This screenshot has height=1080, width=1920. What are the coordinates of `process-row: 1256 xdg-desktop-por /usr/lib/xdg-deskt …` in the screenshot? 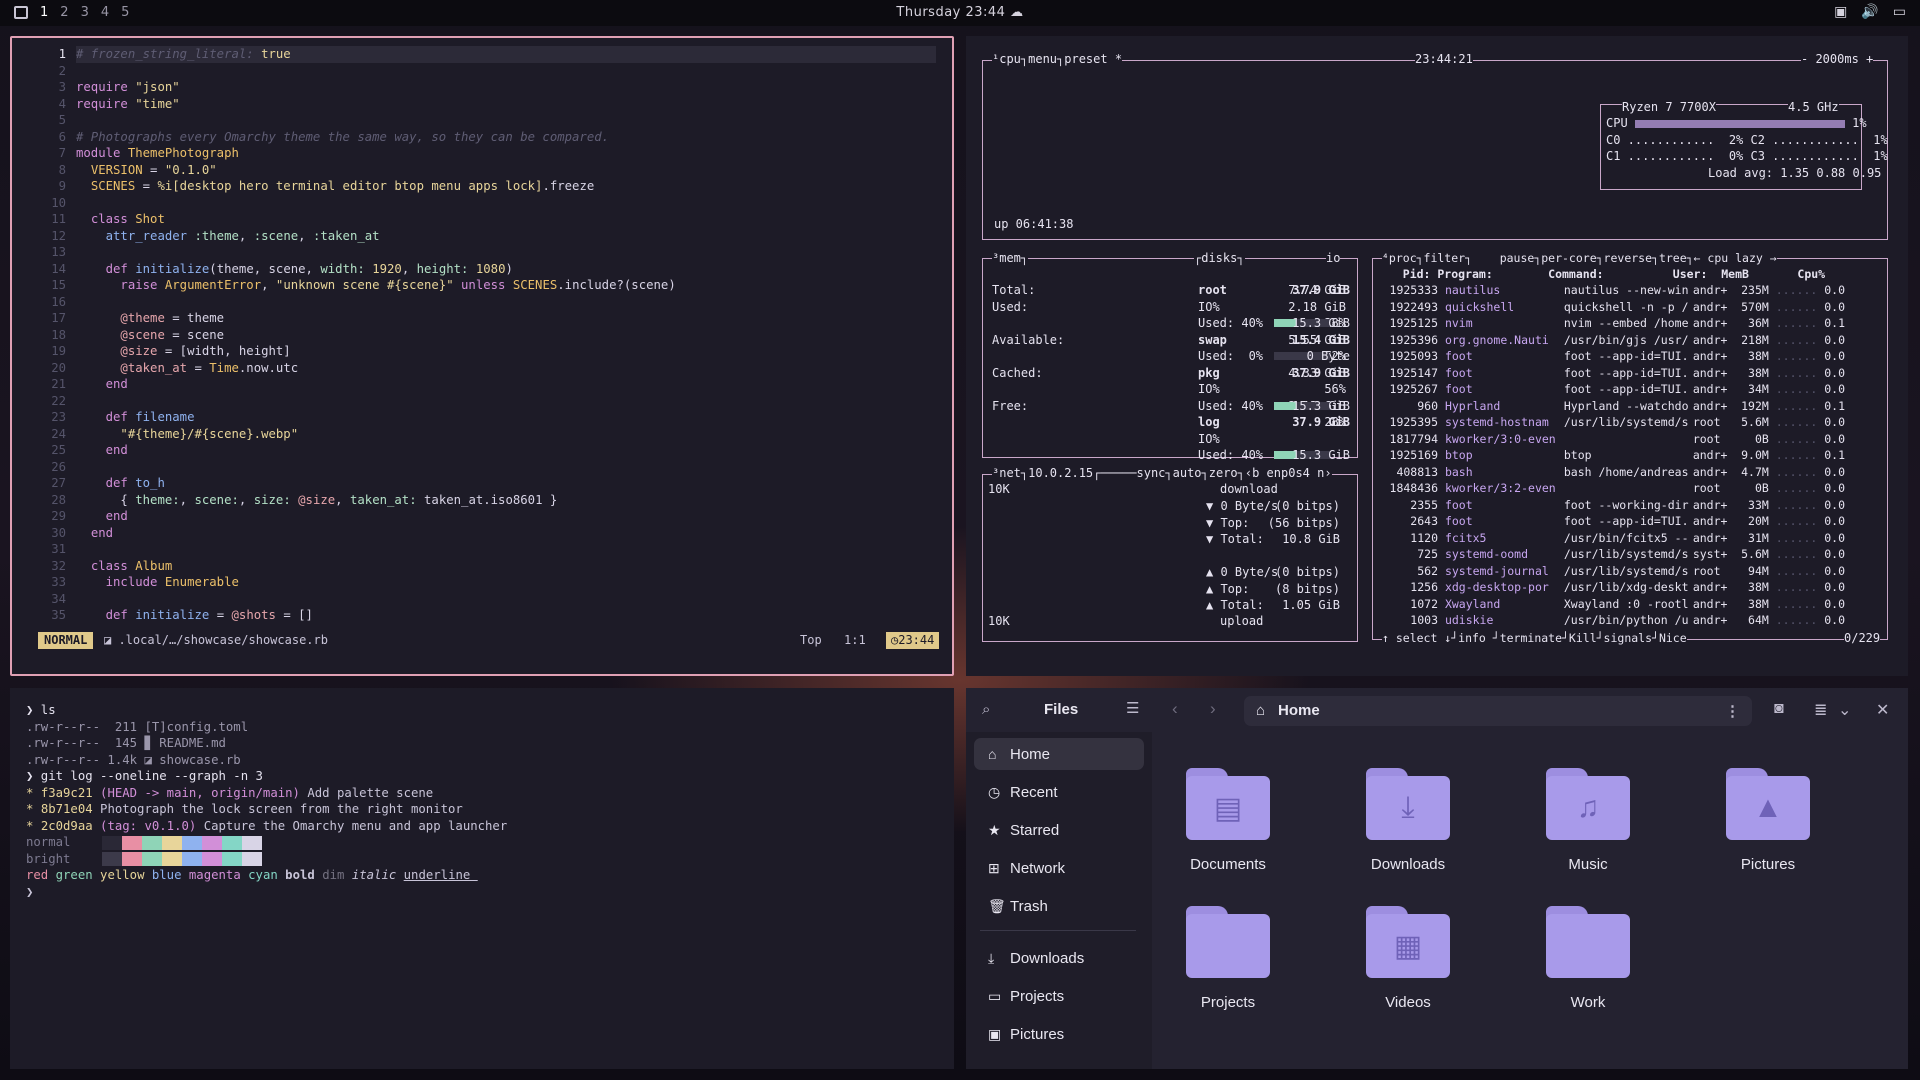 It's located at (1613, 587).